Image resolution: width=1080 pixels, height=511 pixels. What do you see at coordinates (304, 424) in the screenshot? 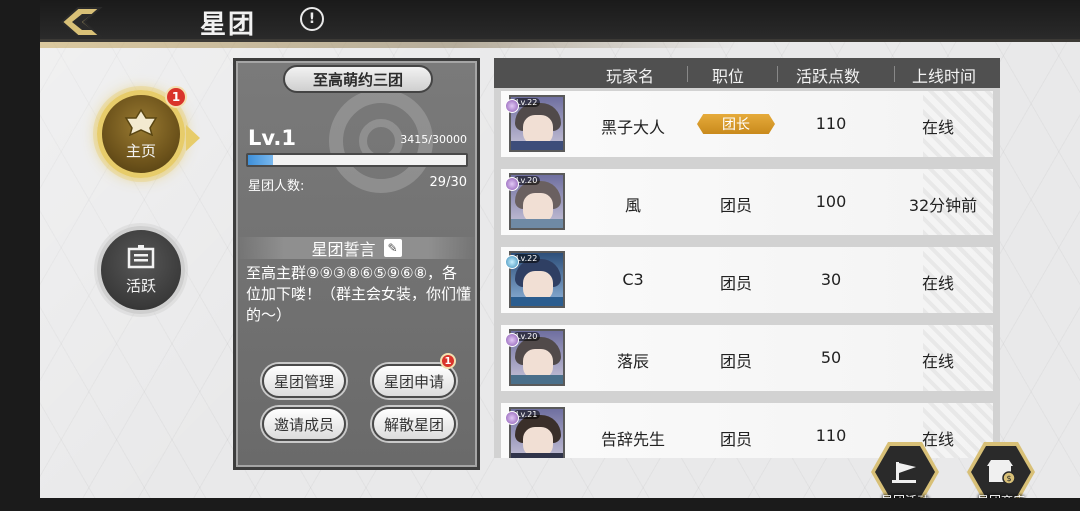
I see `invite-members-button: 邀请成员` at bounding box center [304, 424].